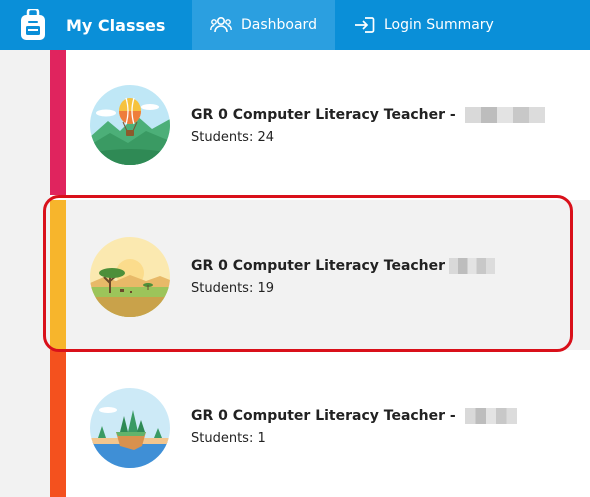 The image size is (590, 497). Describe the element at coordinates (228, 438) in the screenshot. I see `student-count: Students: 1` at that location.